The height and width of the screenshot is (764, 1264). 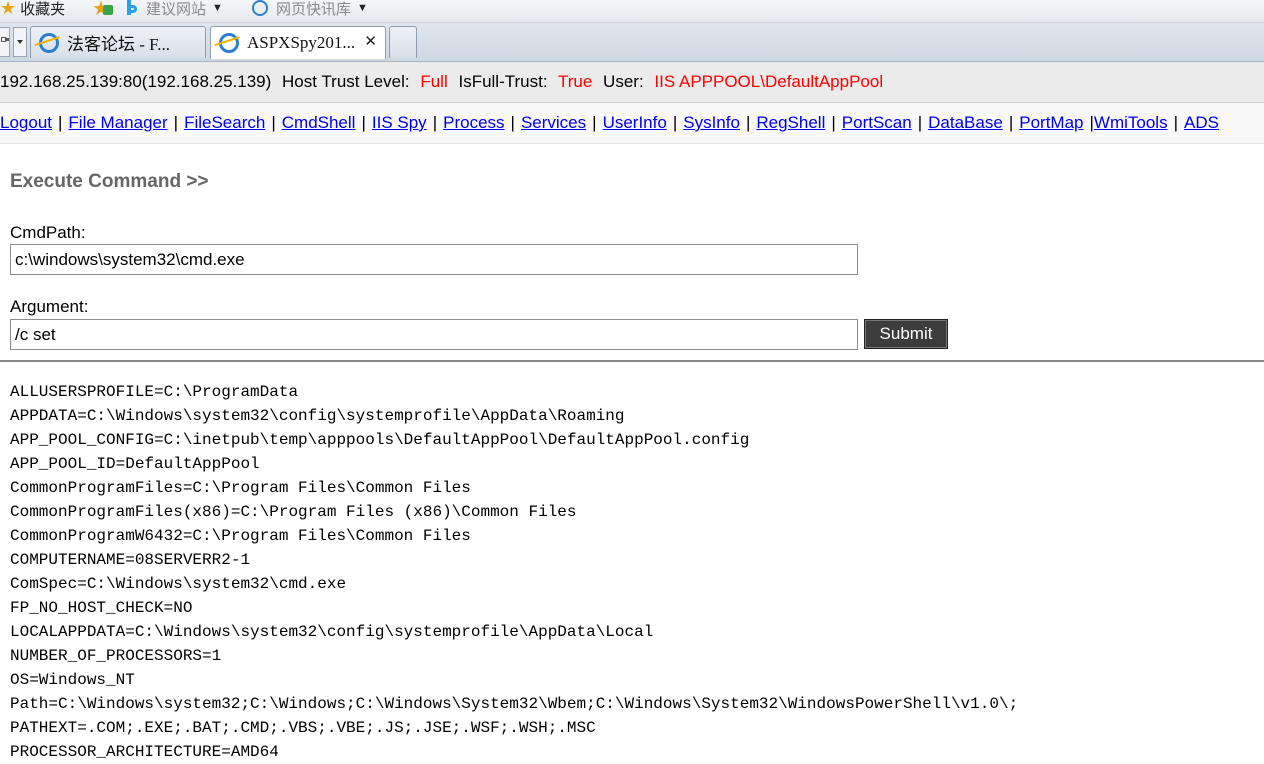 I want to click on output-line: COMPUTERNAME=08SERVERR2-1, so click(x=130, y=560).